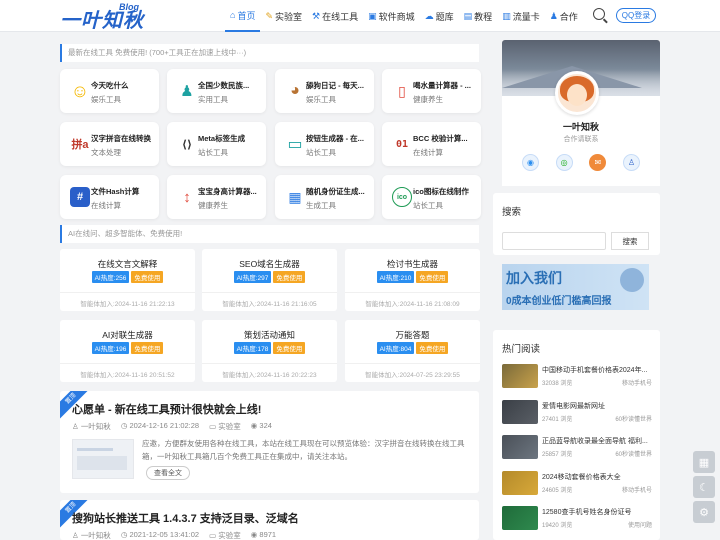 The width and height of the screenshot is (720, 540). What do you see at coordinates (261, 425) in the screenshot?
I see `view-count: ◉ 324` at bounding box center [261, 425].